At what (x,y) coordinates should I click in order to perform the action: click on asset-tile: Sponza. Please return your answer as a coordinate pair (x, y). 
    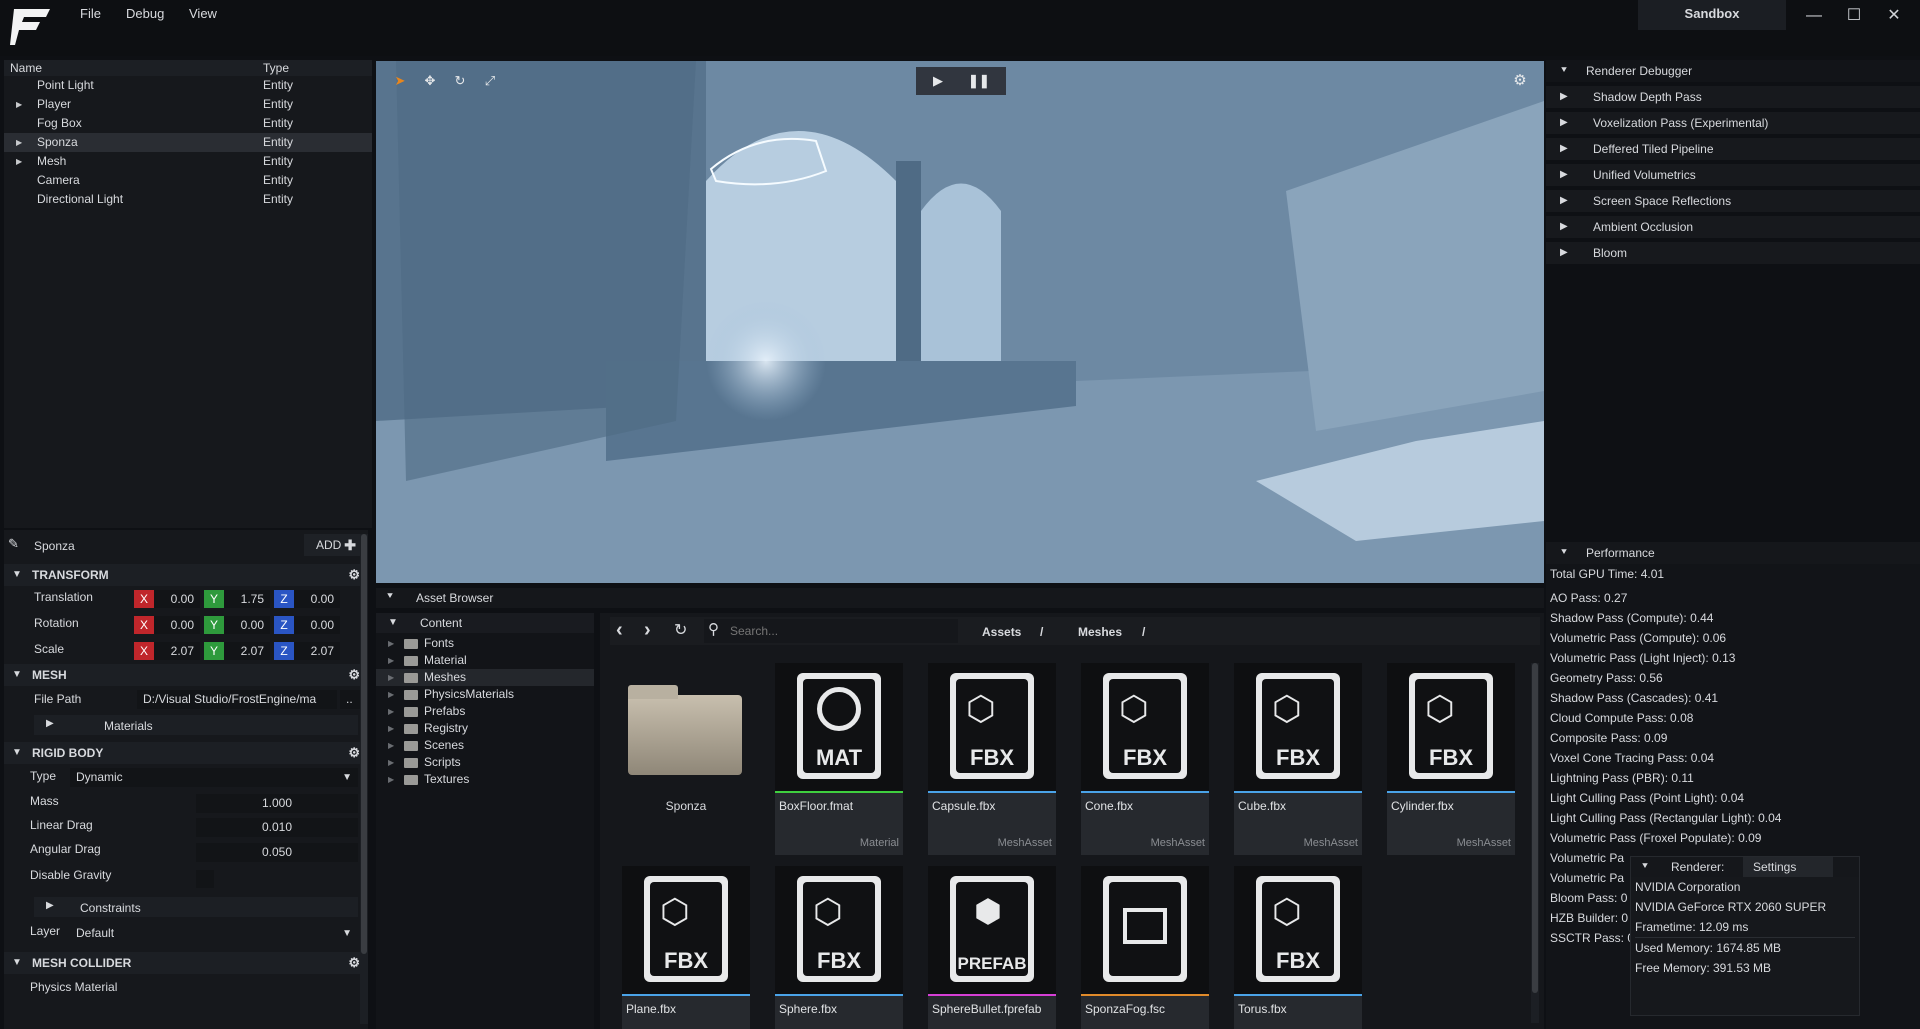
    Looking at the image, I should click on (686, 759).